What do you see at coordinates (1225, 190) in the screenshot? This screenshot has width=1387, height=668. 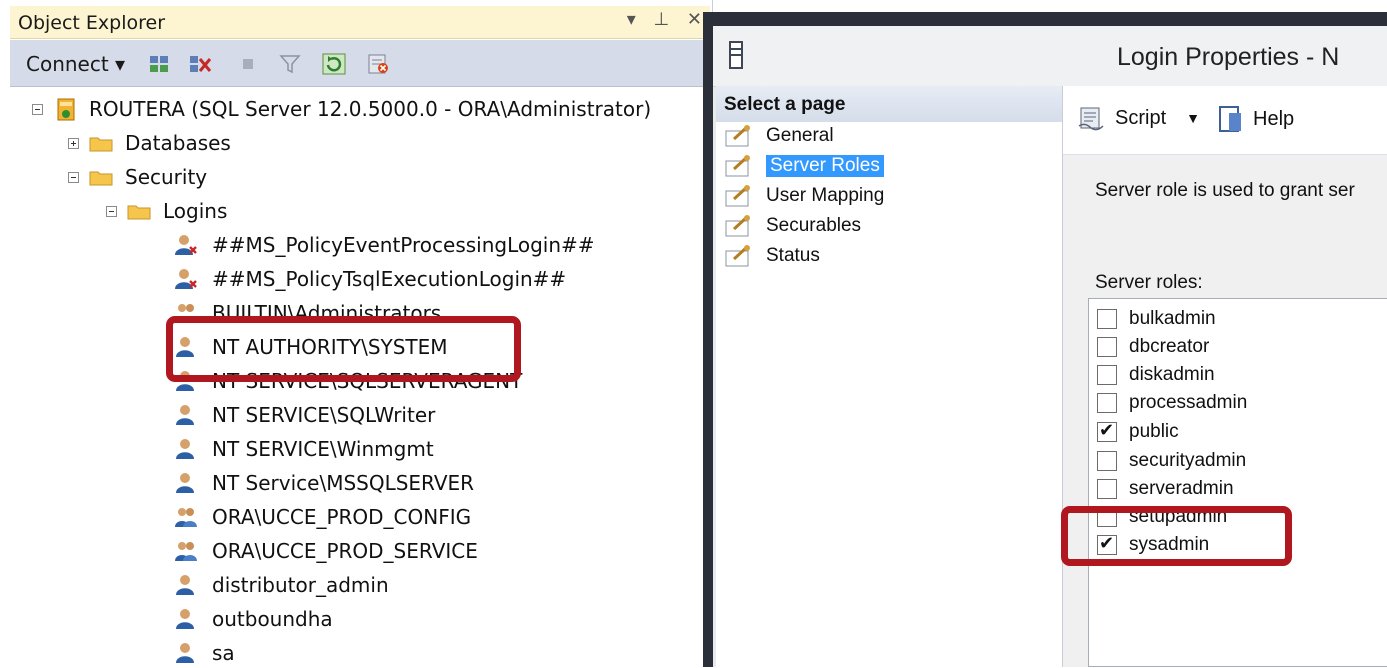 I see `server-role-description: Server role is used to grant ser` at bounding box center [1225, 190].